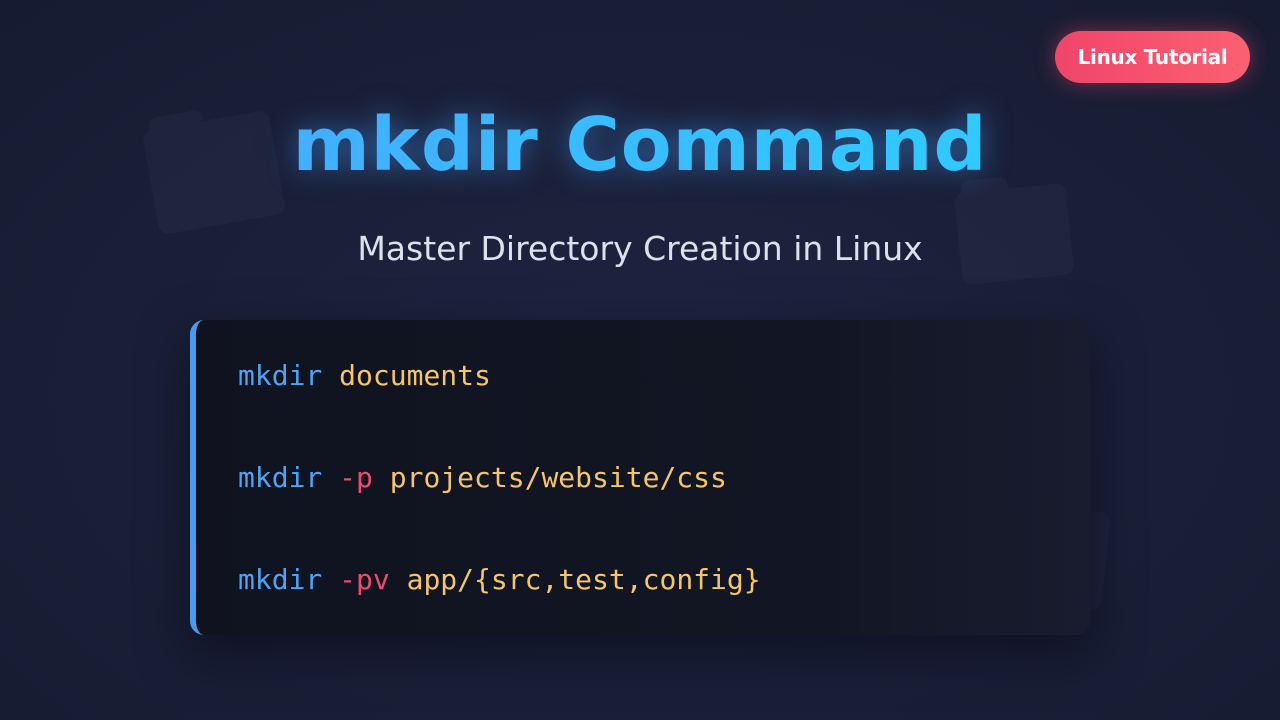 This screenshot has width=1280, height=720. I want to click on code-line: mkdir documents, so click(364, 376).